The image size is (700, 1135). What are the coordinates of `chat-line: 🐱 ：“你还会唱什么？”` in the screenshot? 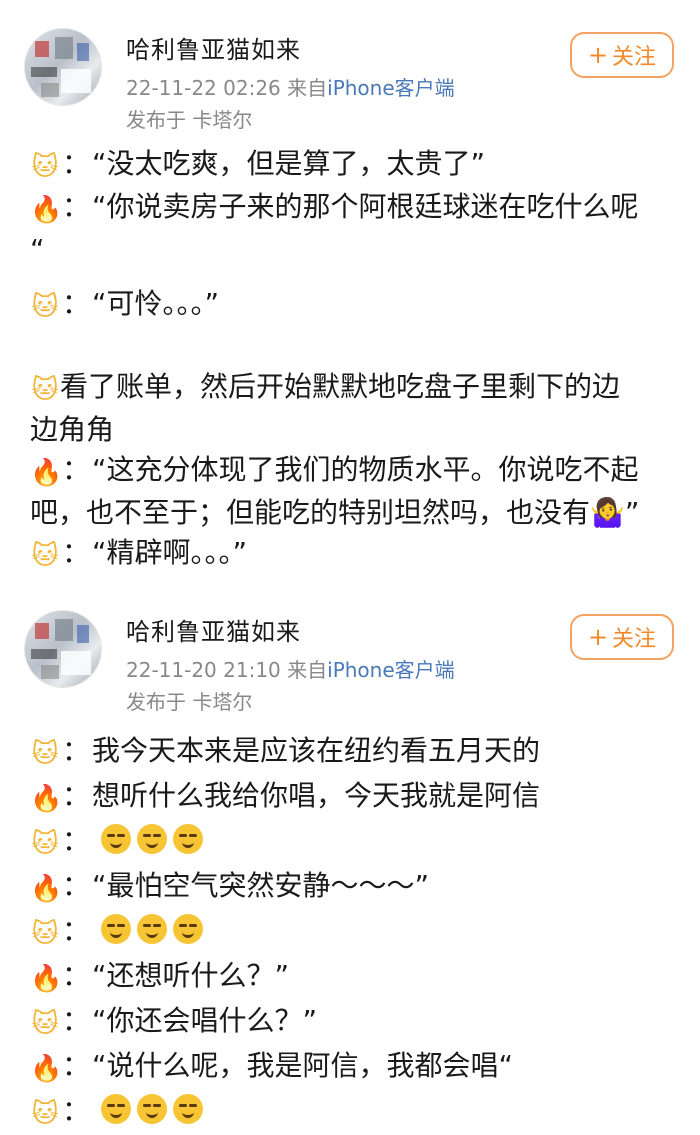 It's located at (353, 1022).